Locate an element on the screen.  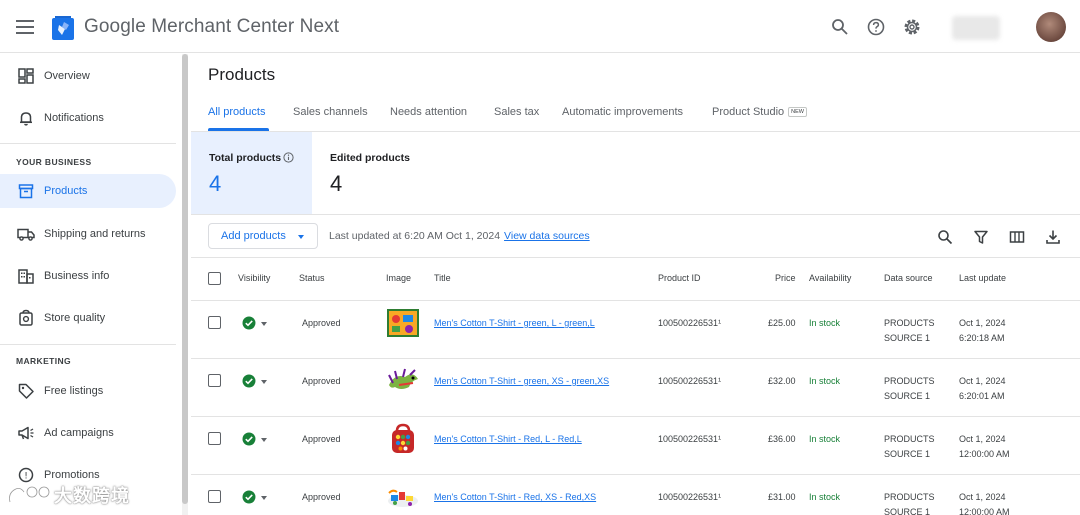
column-header-image: Image is located at coordinates (399, 278).